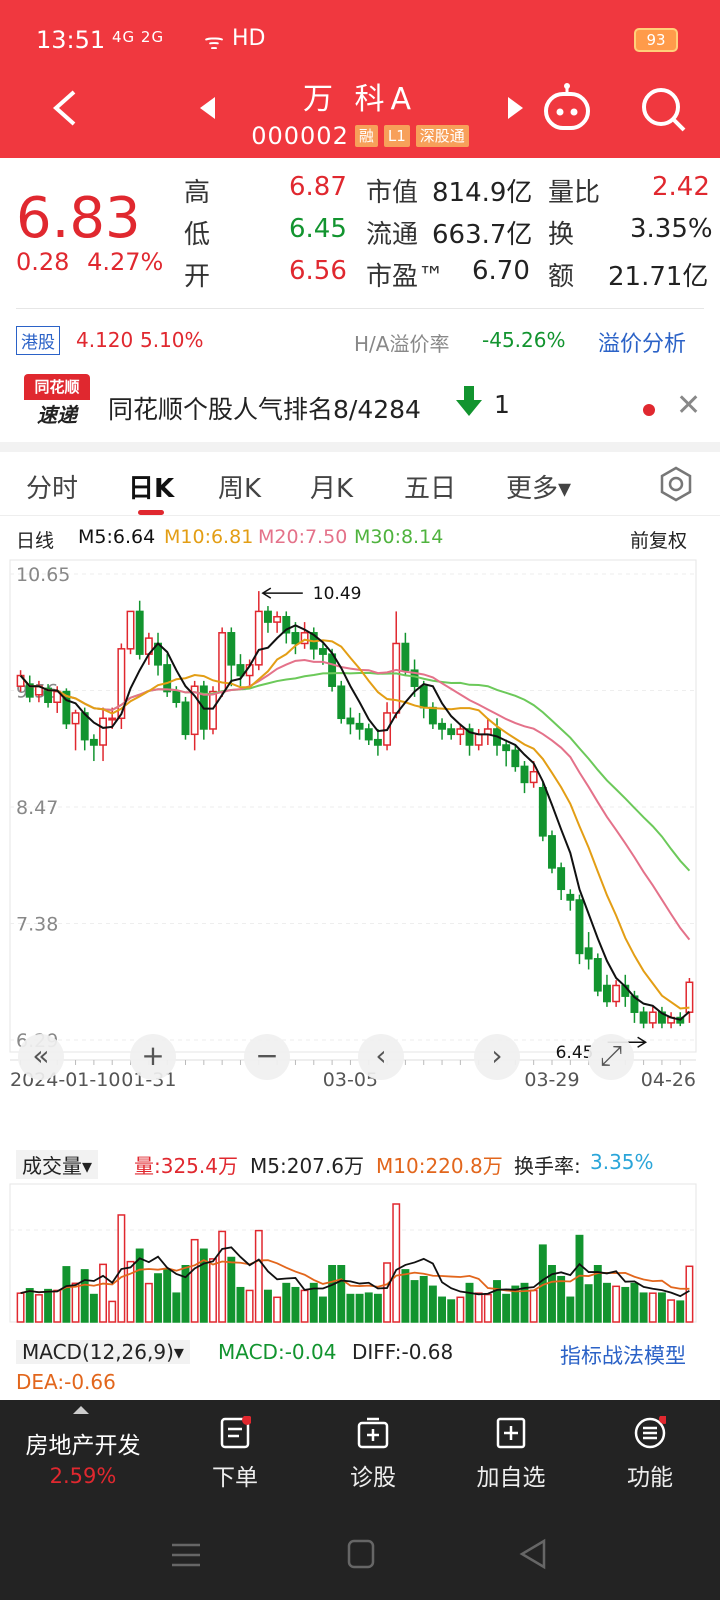 The width and height of the screenshot is (720, 1600). I want to click on open-label: 开, so click(197, 277).